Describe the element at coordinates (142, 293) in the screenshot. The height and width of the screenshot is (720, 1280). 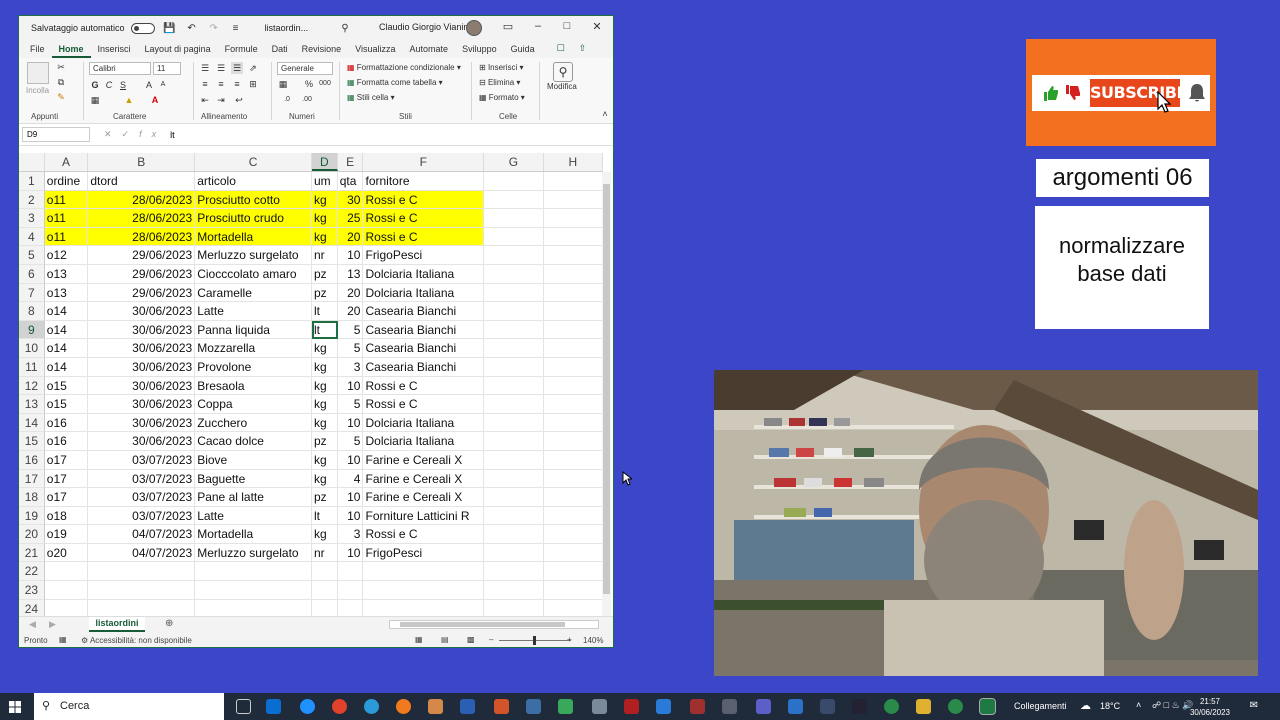
I see `cell-b7: 29/06/2023` at that location.